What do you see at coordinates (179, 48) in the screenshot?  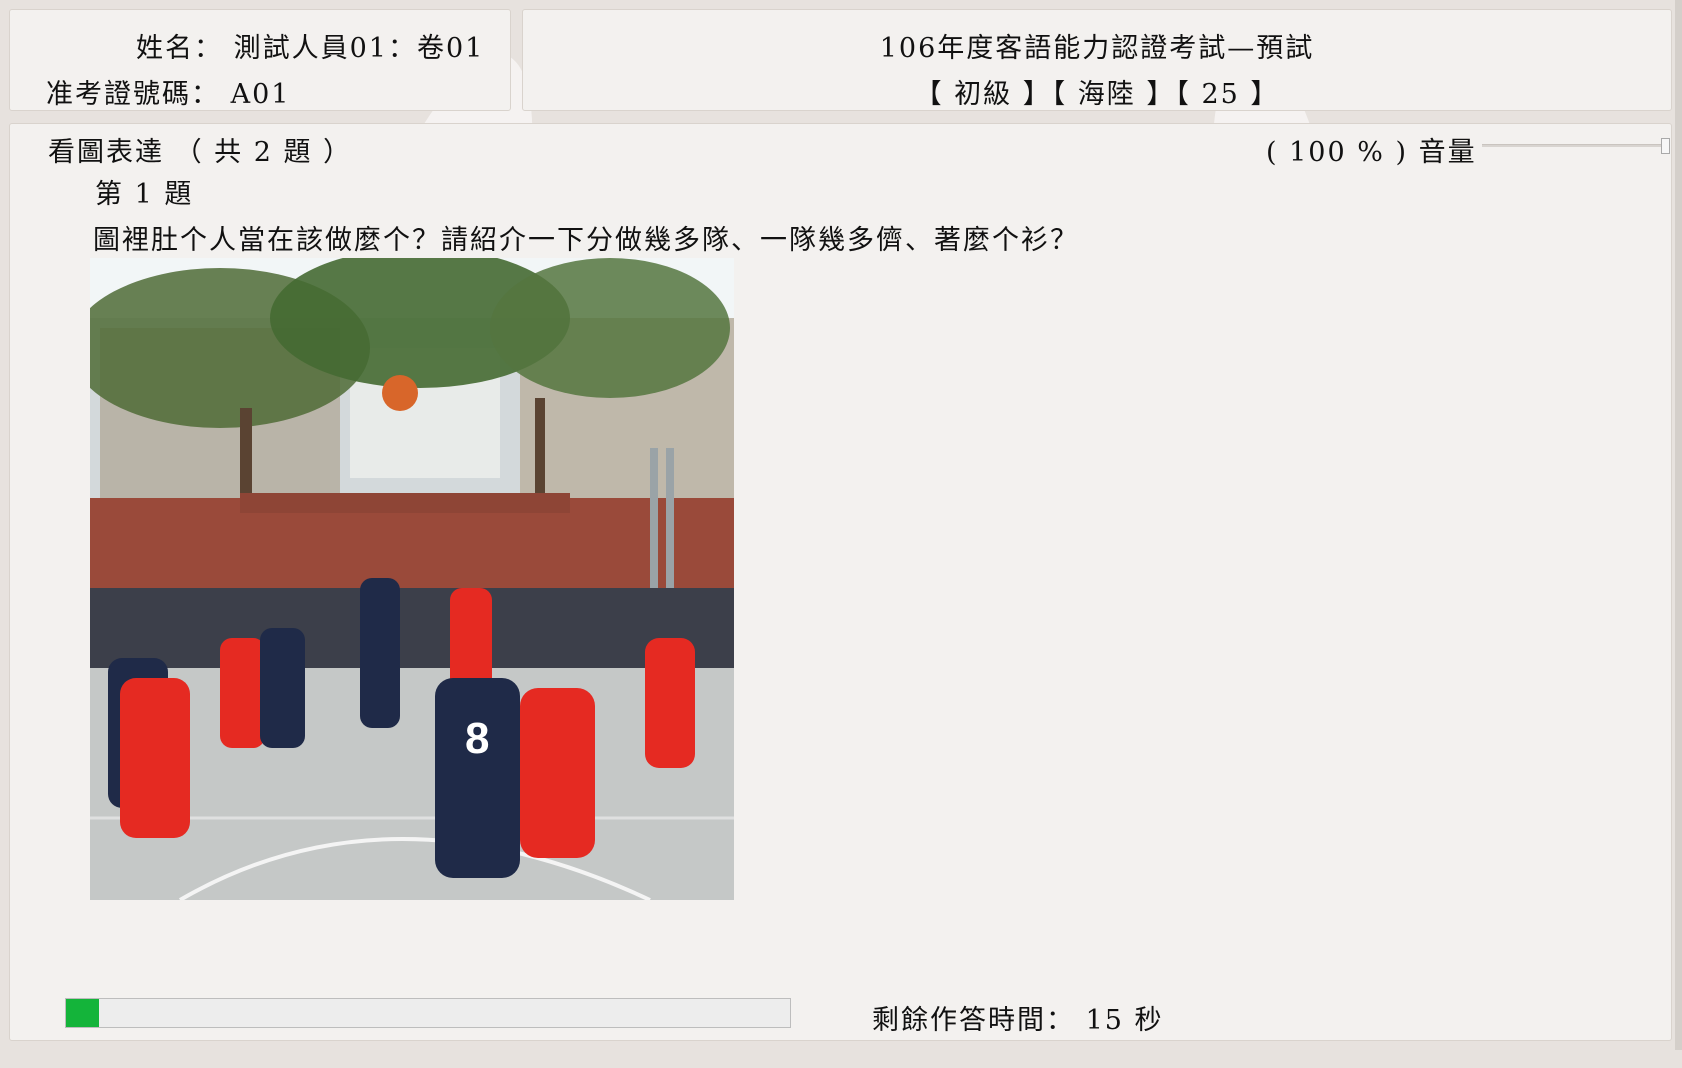 I see `candidate-name-label: 姓名：` at bounding box center [179, 48].